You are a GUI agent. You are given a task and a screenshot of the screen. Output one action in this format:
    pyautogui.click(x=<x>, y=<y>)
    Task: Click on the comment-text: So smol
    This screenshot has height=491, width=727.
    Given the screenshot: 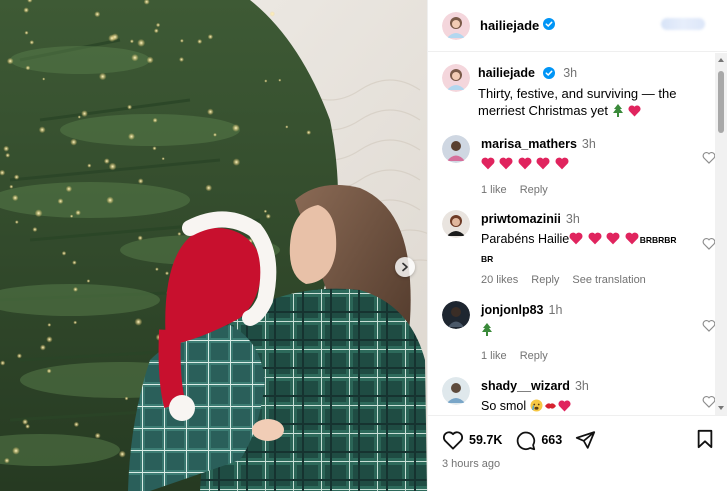 What is the action you would take?
    pyautogui.click(x=596, y=406)
    